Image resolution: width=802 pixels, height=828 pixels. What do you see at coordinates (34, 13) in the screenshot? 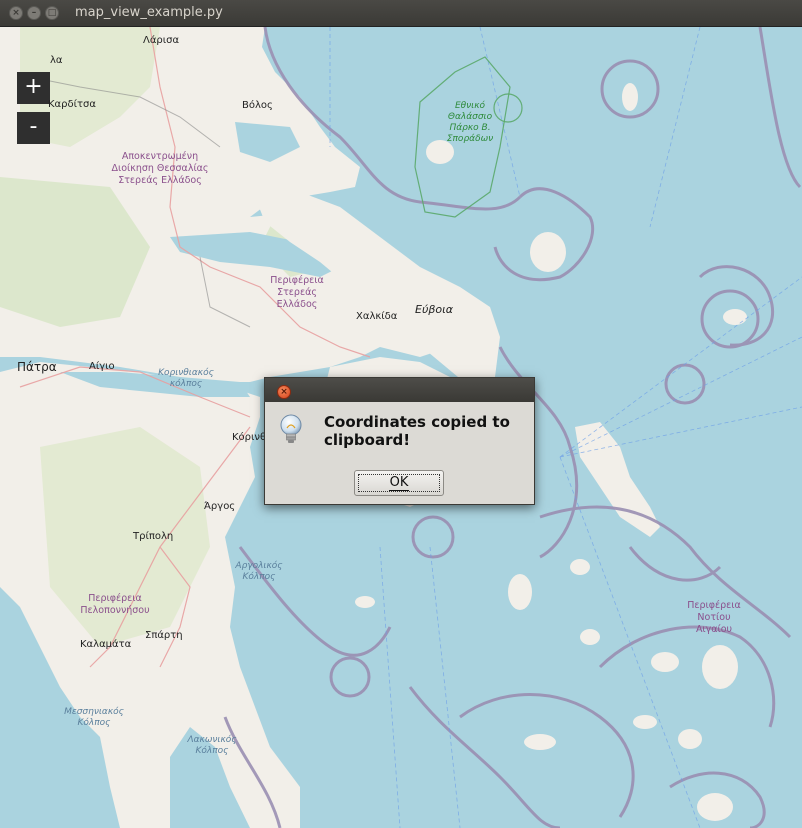
I see `minimize-icon: –` at bounding box center [34, 13].